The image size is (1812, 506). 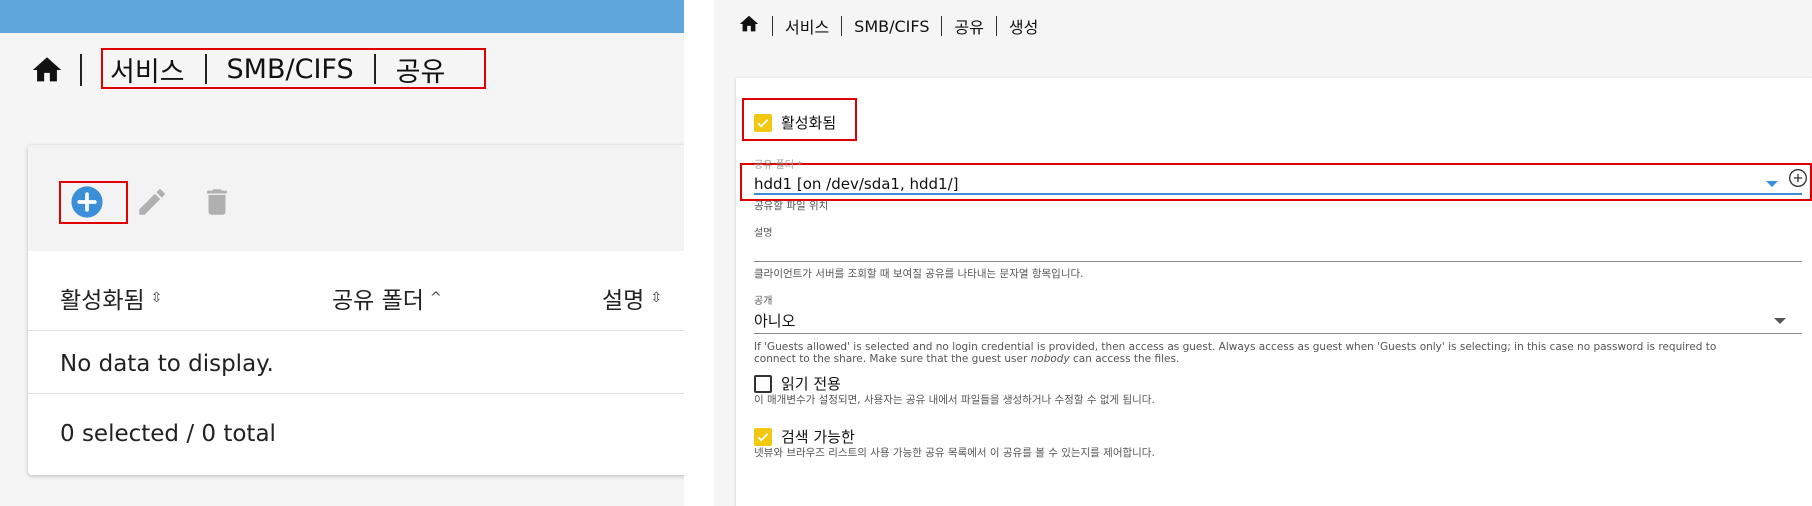 What do you see at coordinates (968, 26) in the screenshot?
I see `breadcrumb-item-shares: 공유` at bounding box center [968, 26].